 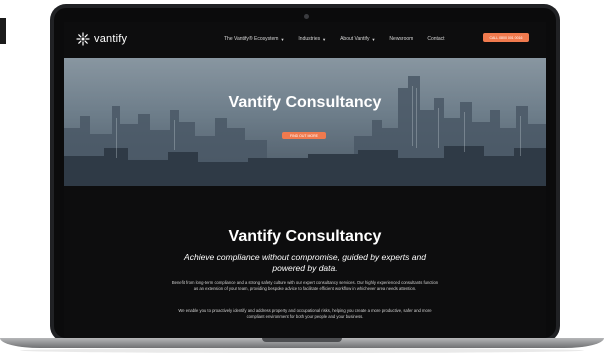 What do you see at coordinates (3, 31) in the screenshot?
I see `corner-mark` at bounding box center [3, 31].